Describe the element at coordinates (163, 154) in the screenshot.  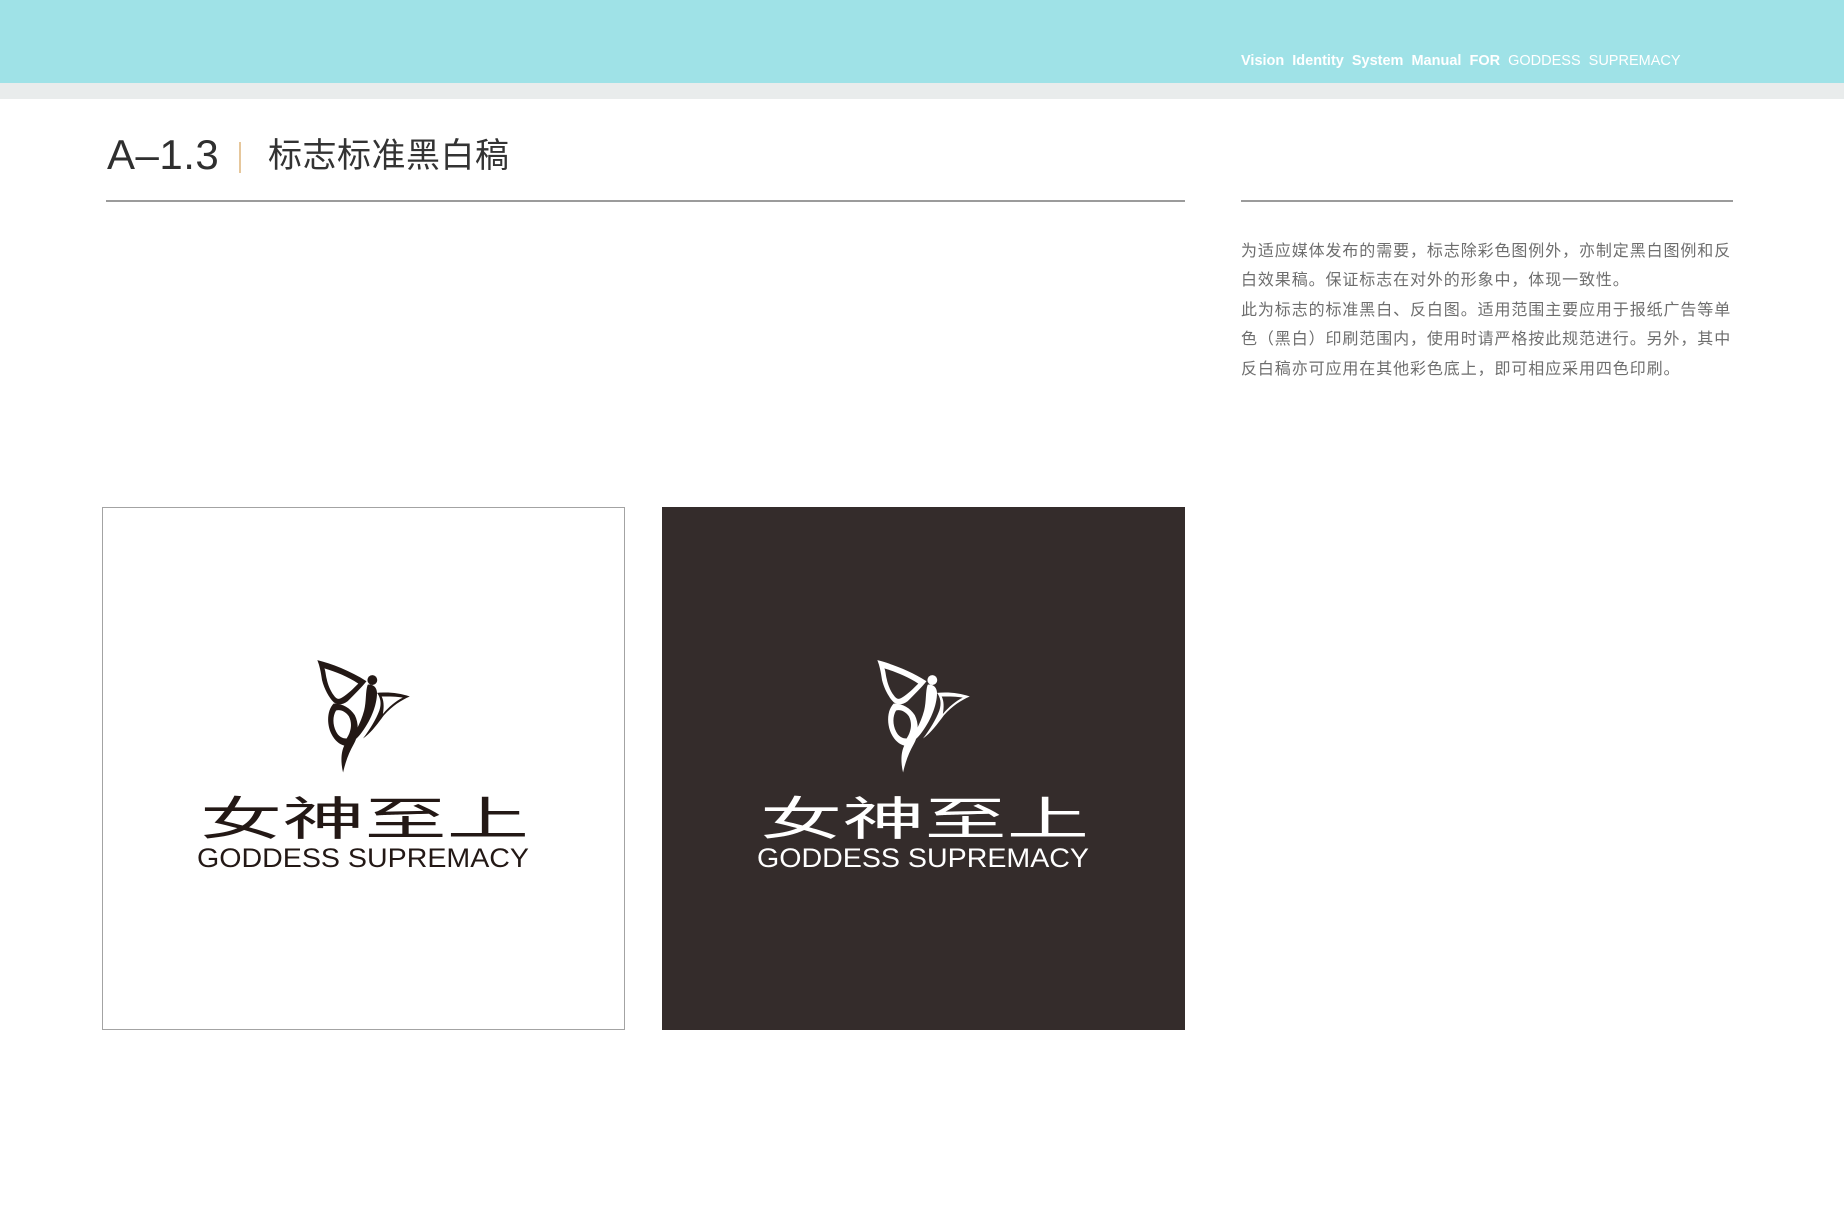
I see `section-code: A–1.3` at that location.